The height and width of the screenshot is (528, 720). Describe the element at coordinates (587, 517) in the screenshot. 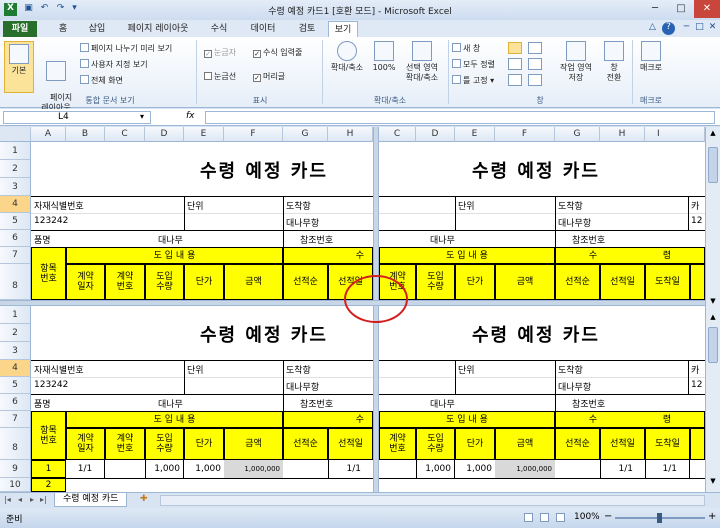

I see `zoom-level: 100%` at that location.